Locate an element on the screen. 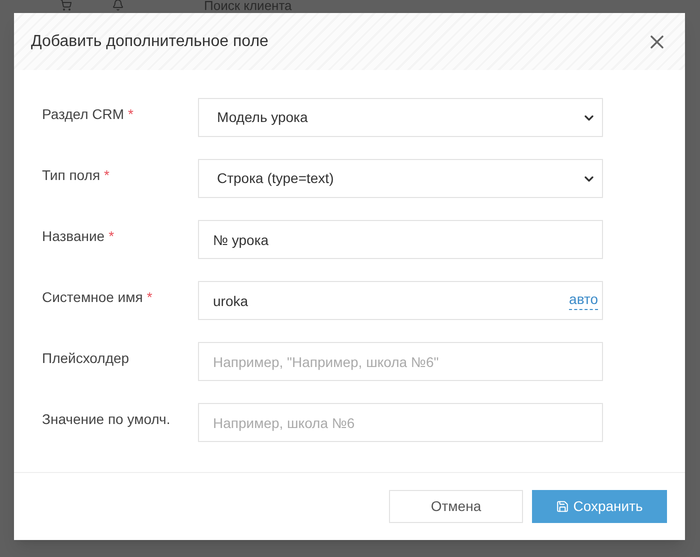  field-label: Раздел CRM is located at coordinates (83, 114).